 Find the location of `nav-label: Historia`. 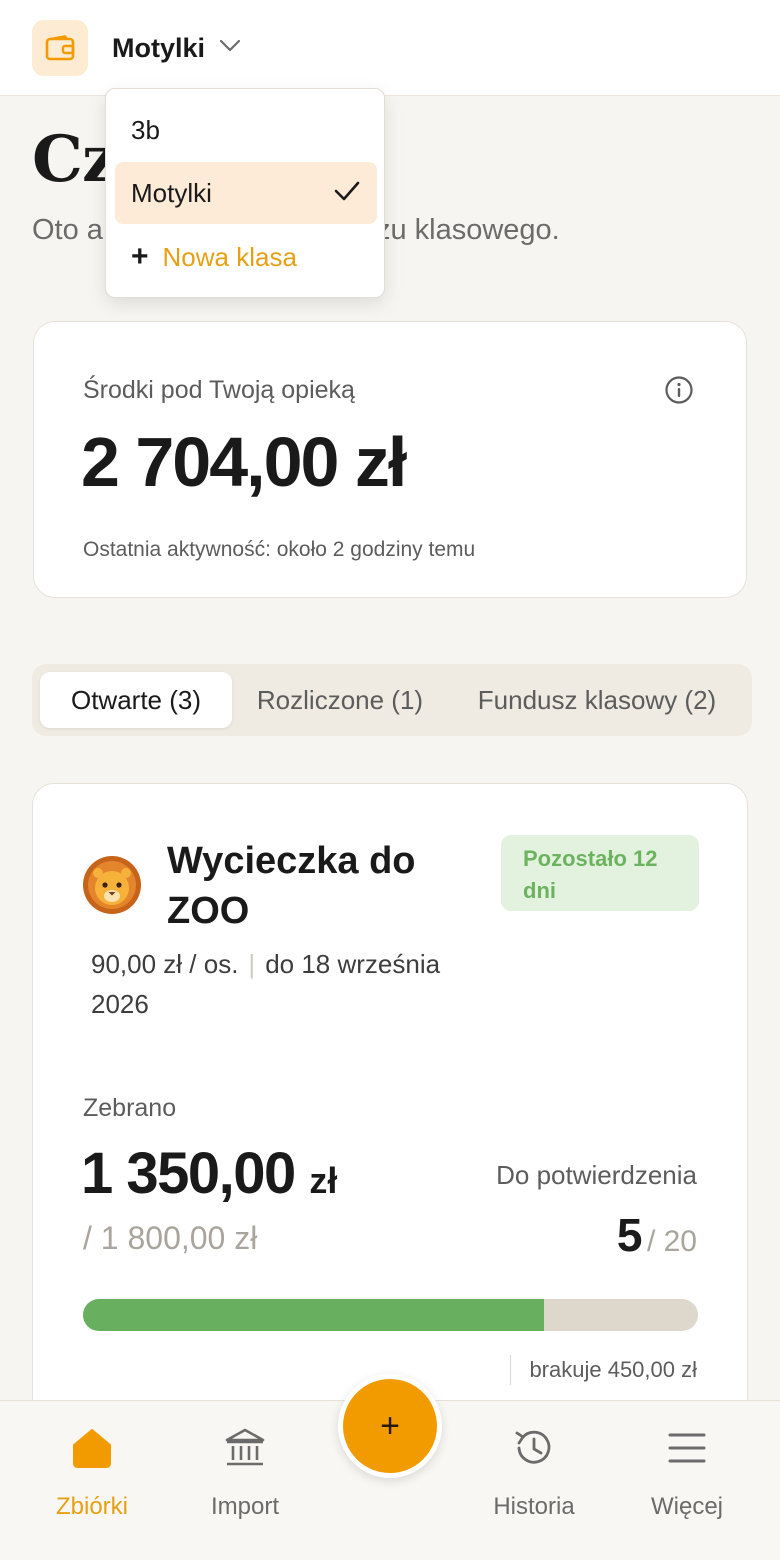

nav-label: Historia is located at coordinates (534, 1506).